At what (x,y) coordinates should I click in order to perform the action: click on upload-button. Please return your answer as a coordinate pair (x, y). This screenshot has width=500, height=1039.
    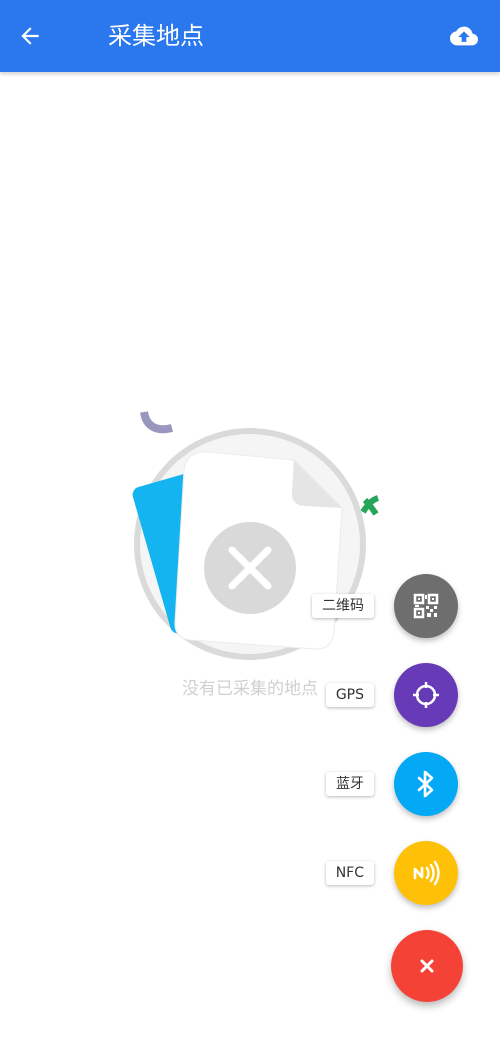
    Looking at the image, I should click on (464, 36).